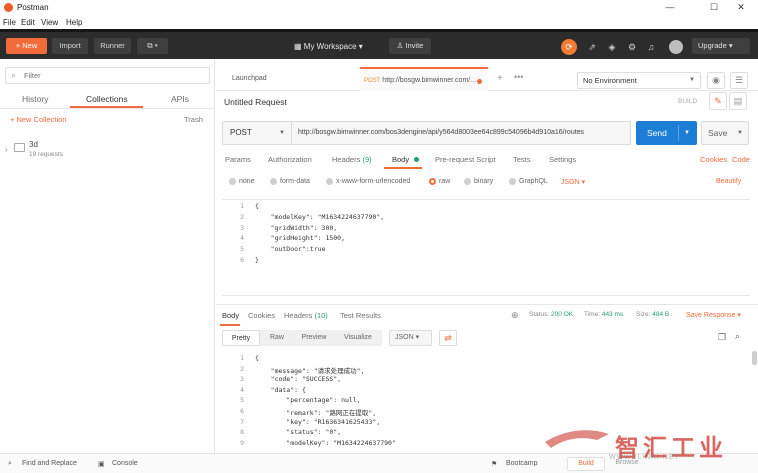  I want to click on method-value: POST, so click(241, 132).